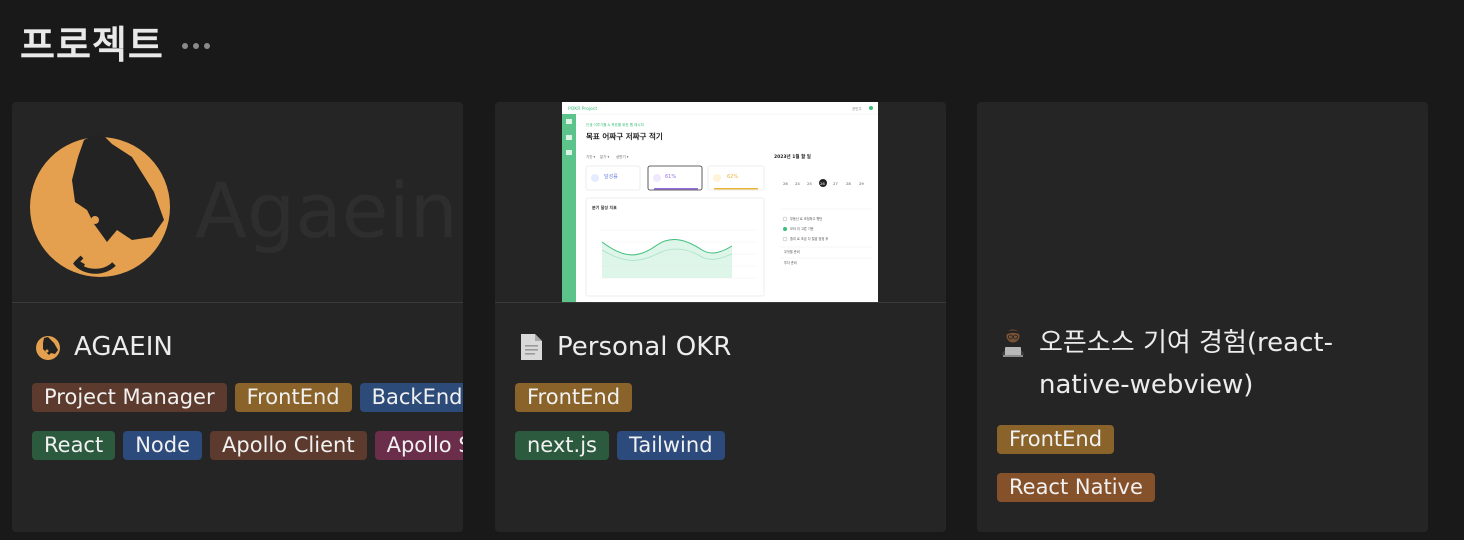  I want to click on page-title: 프로젝트, so click(92, 45).